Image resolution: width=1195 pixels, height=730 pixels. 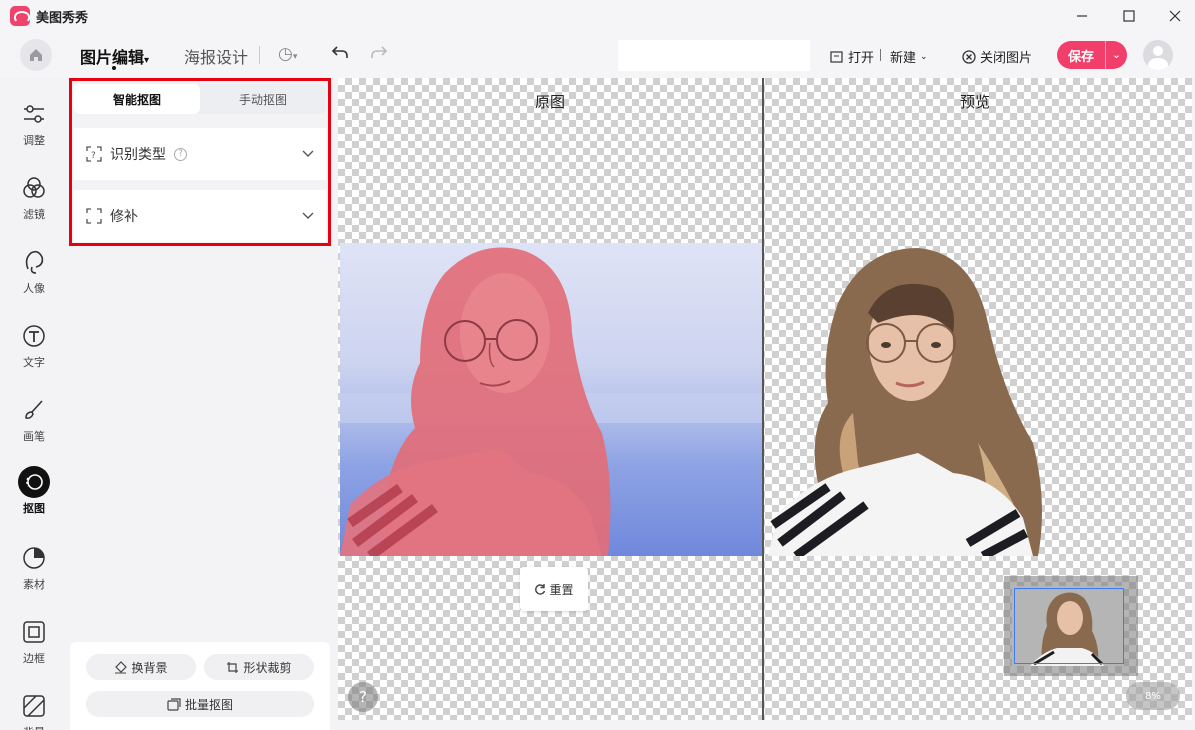 I want to click on zoom-level: 8%, so click(x=1153, y=696).